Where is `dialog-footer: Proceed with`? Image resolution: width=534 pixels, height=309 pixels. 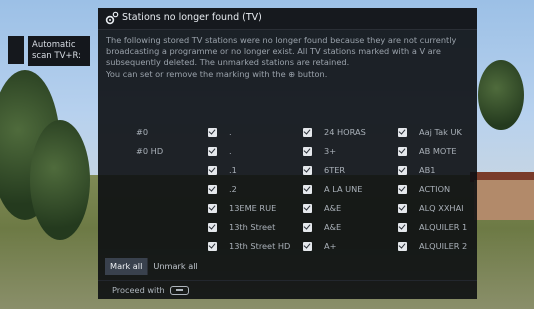 dialog-footer: Proceed with is located at coordinates (150, 290).